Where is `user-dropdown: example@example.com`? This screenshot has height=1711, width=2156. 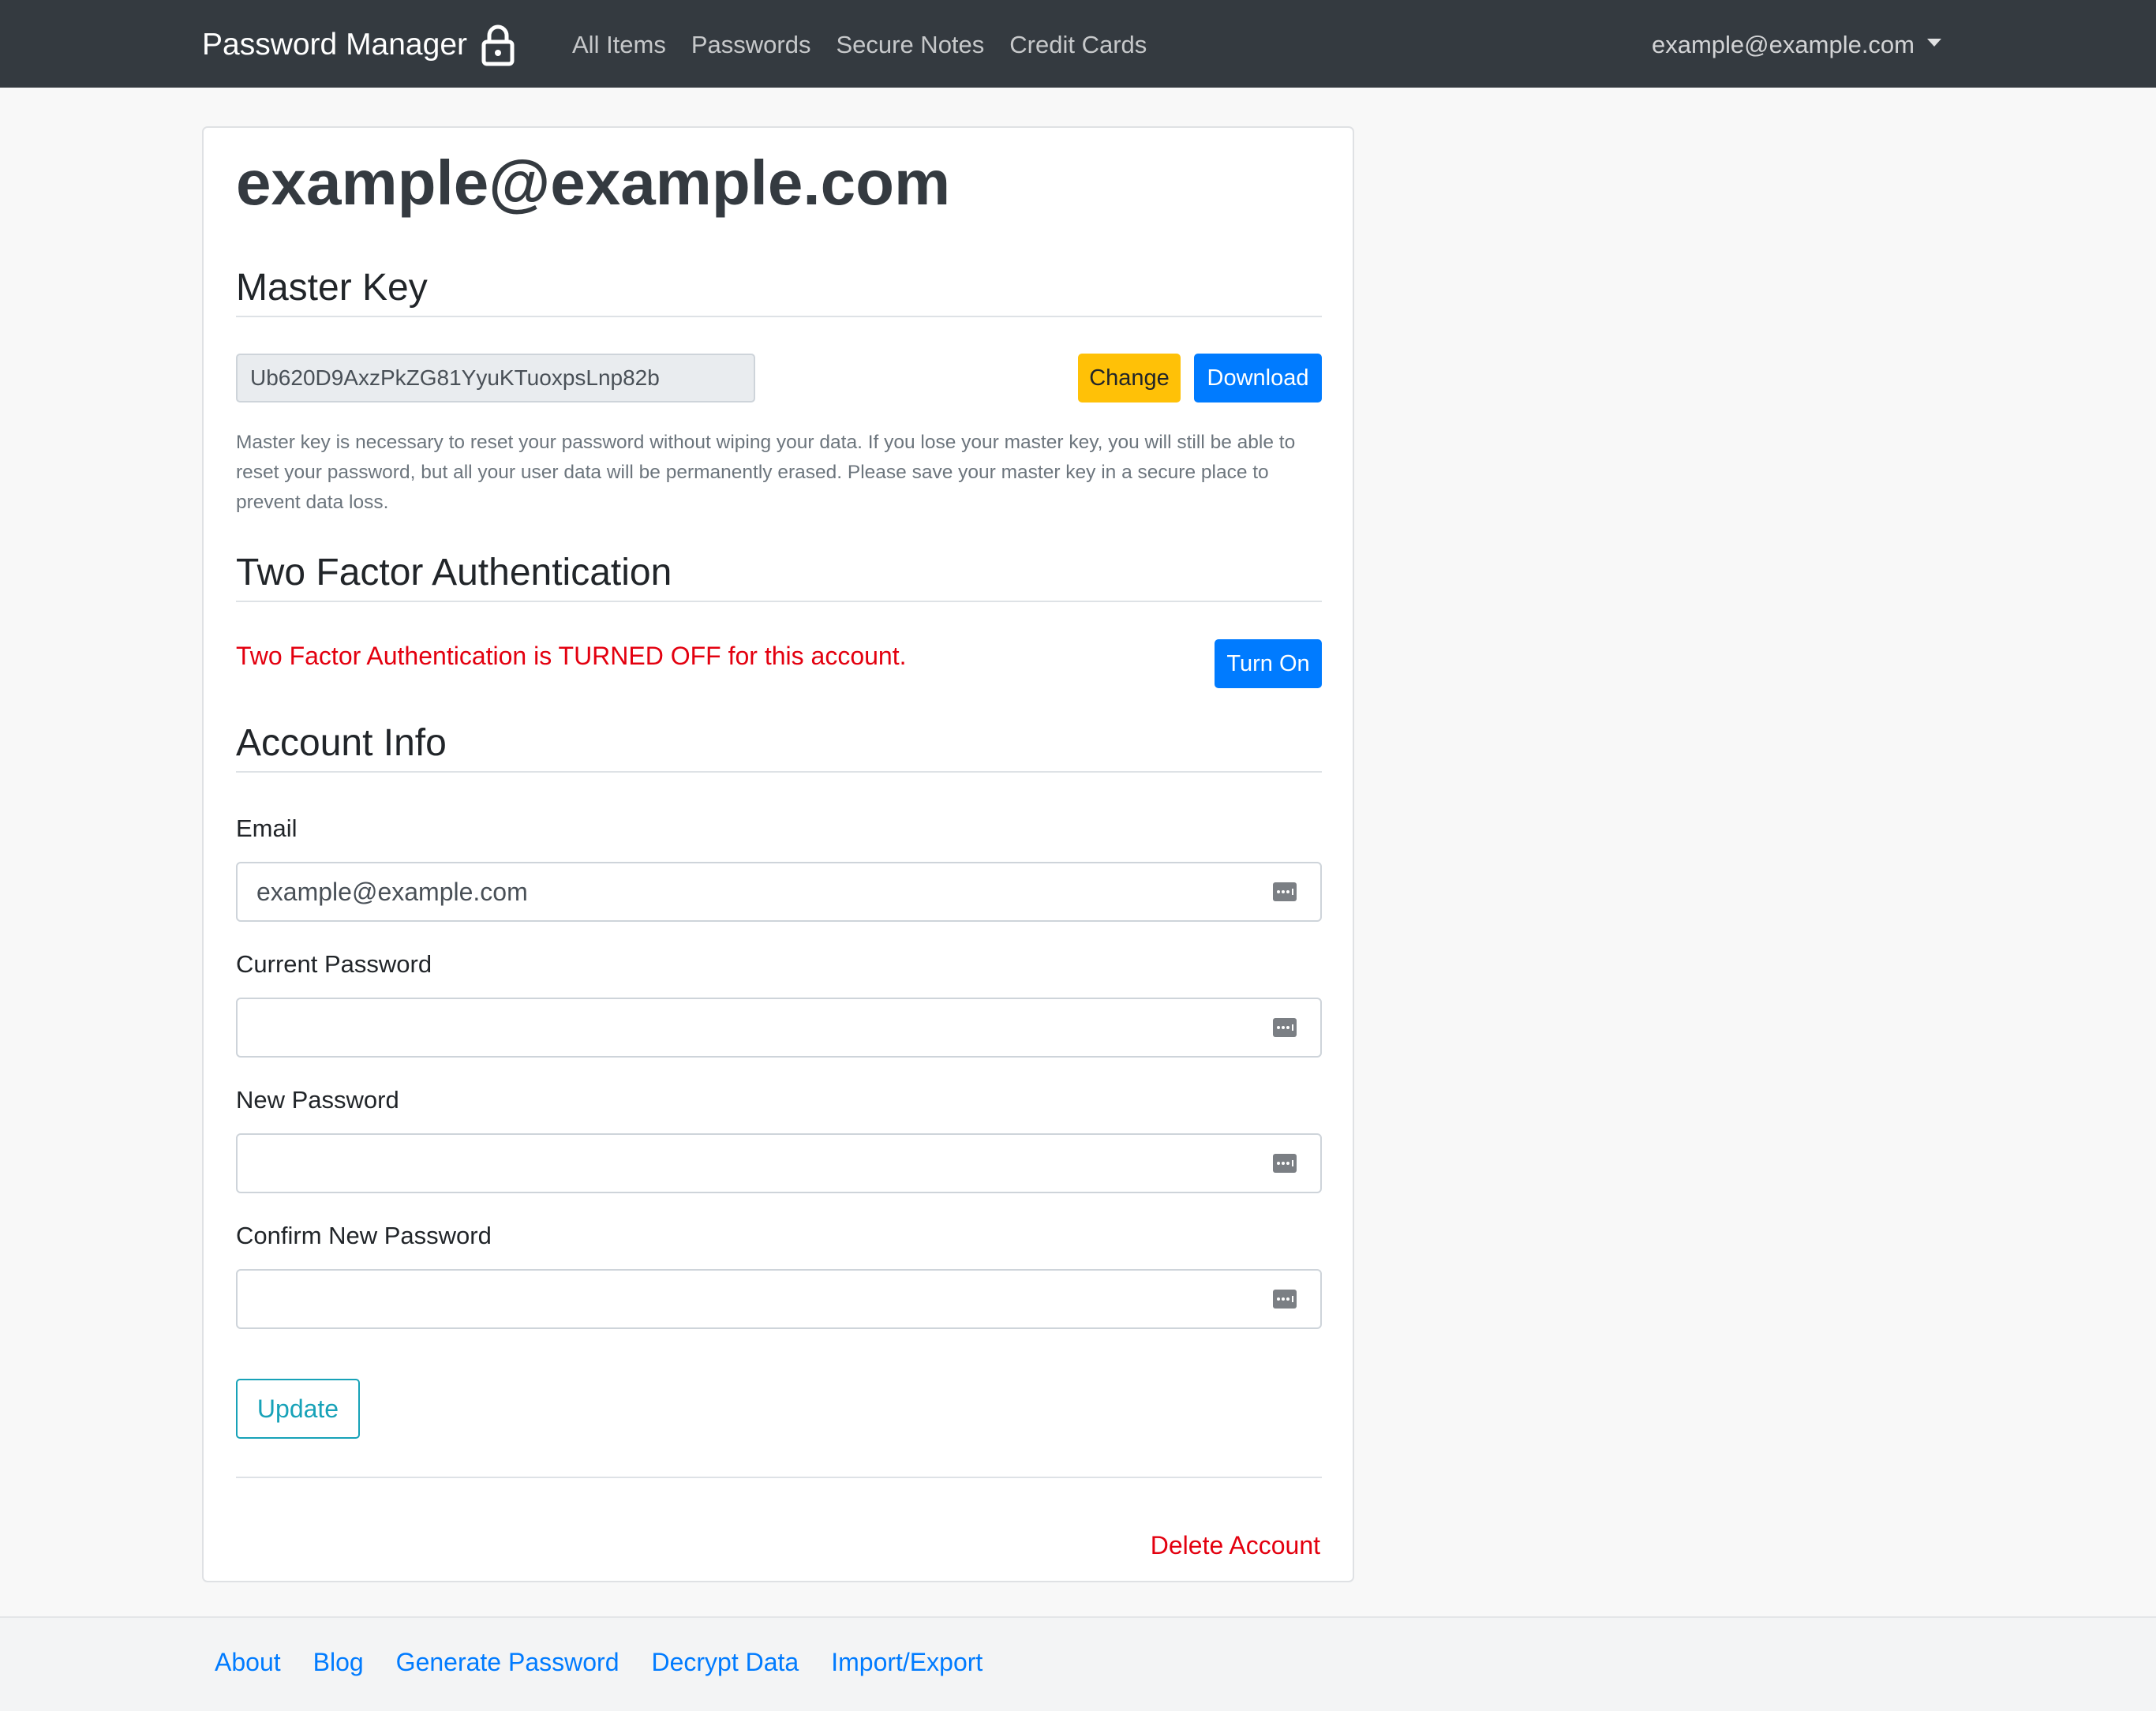
user-dropdown: example@example.com is located at coordinates (1796, 45).